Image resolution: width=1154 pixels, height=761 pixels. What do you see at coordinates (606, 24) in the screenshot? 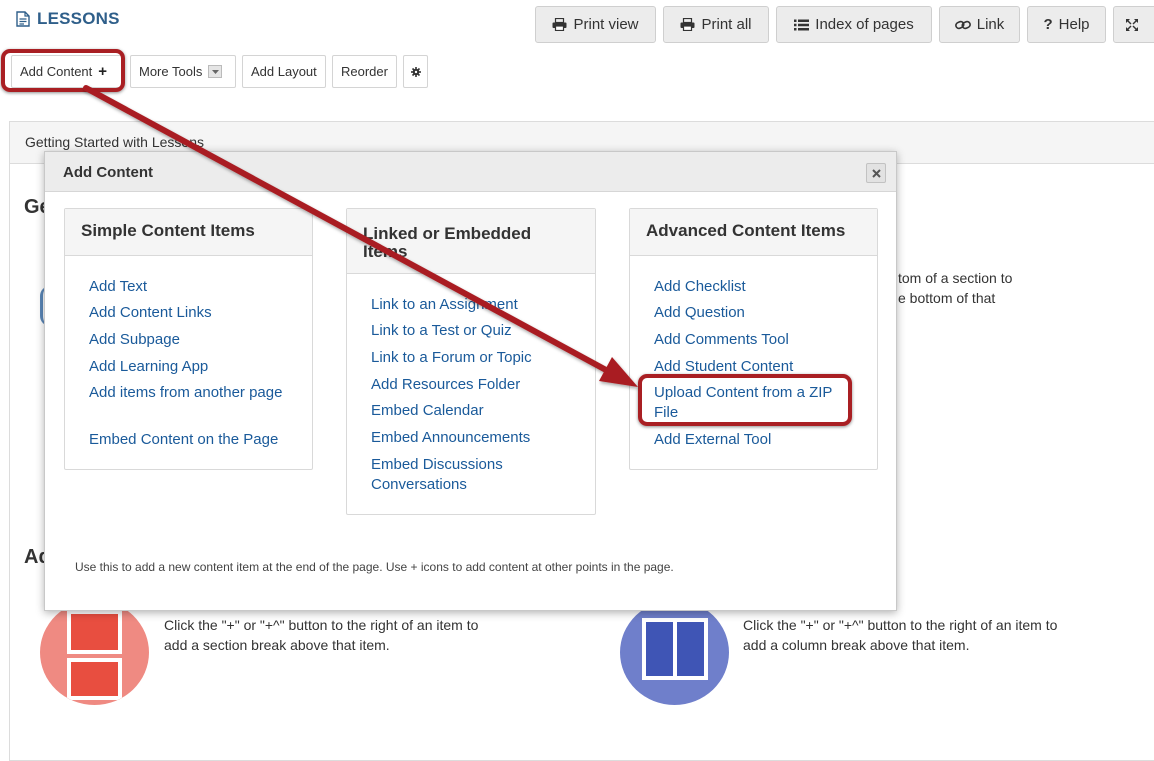
I see `print-view-label: Print view` at bounding box center [606, 24].